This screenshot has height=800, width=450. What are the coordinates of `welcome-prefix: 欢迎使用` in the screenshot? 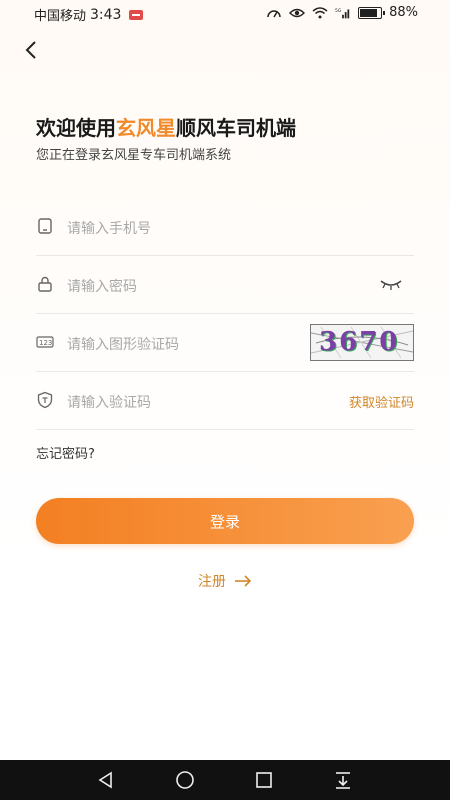 It's located at (76, 128).